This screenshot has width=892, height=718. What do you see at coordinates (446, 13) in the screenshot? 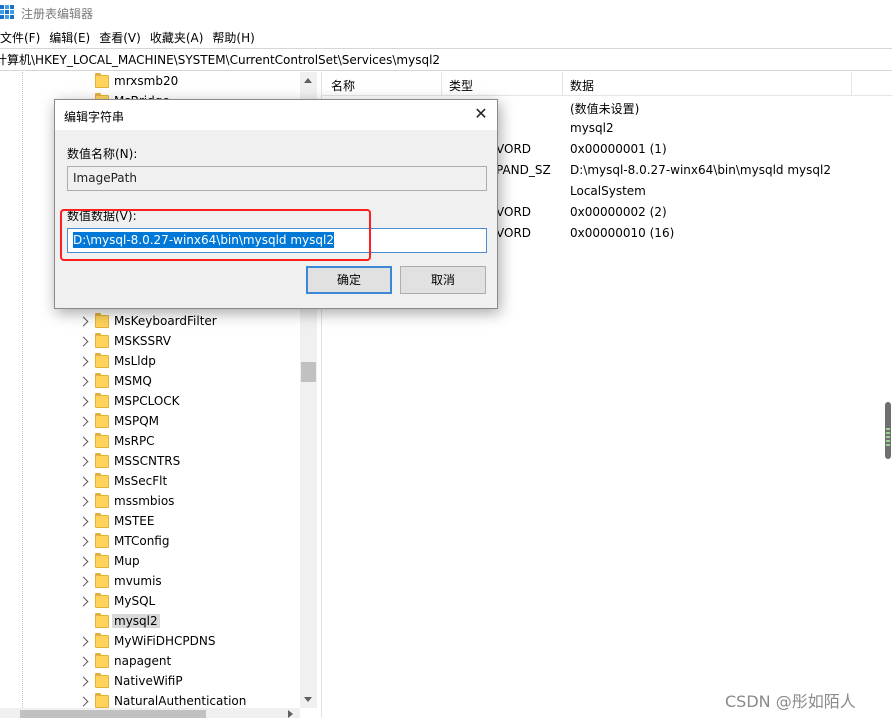
I see `title-bar: 注册表编辑器` at bounding box center [446, 13].